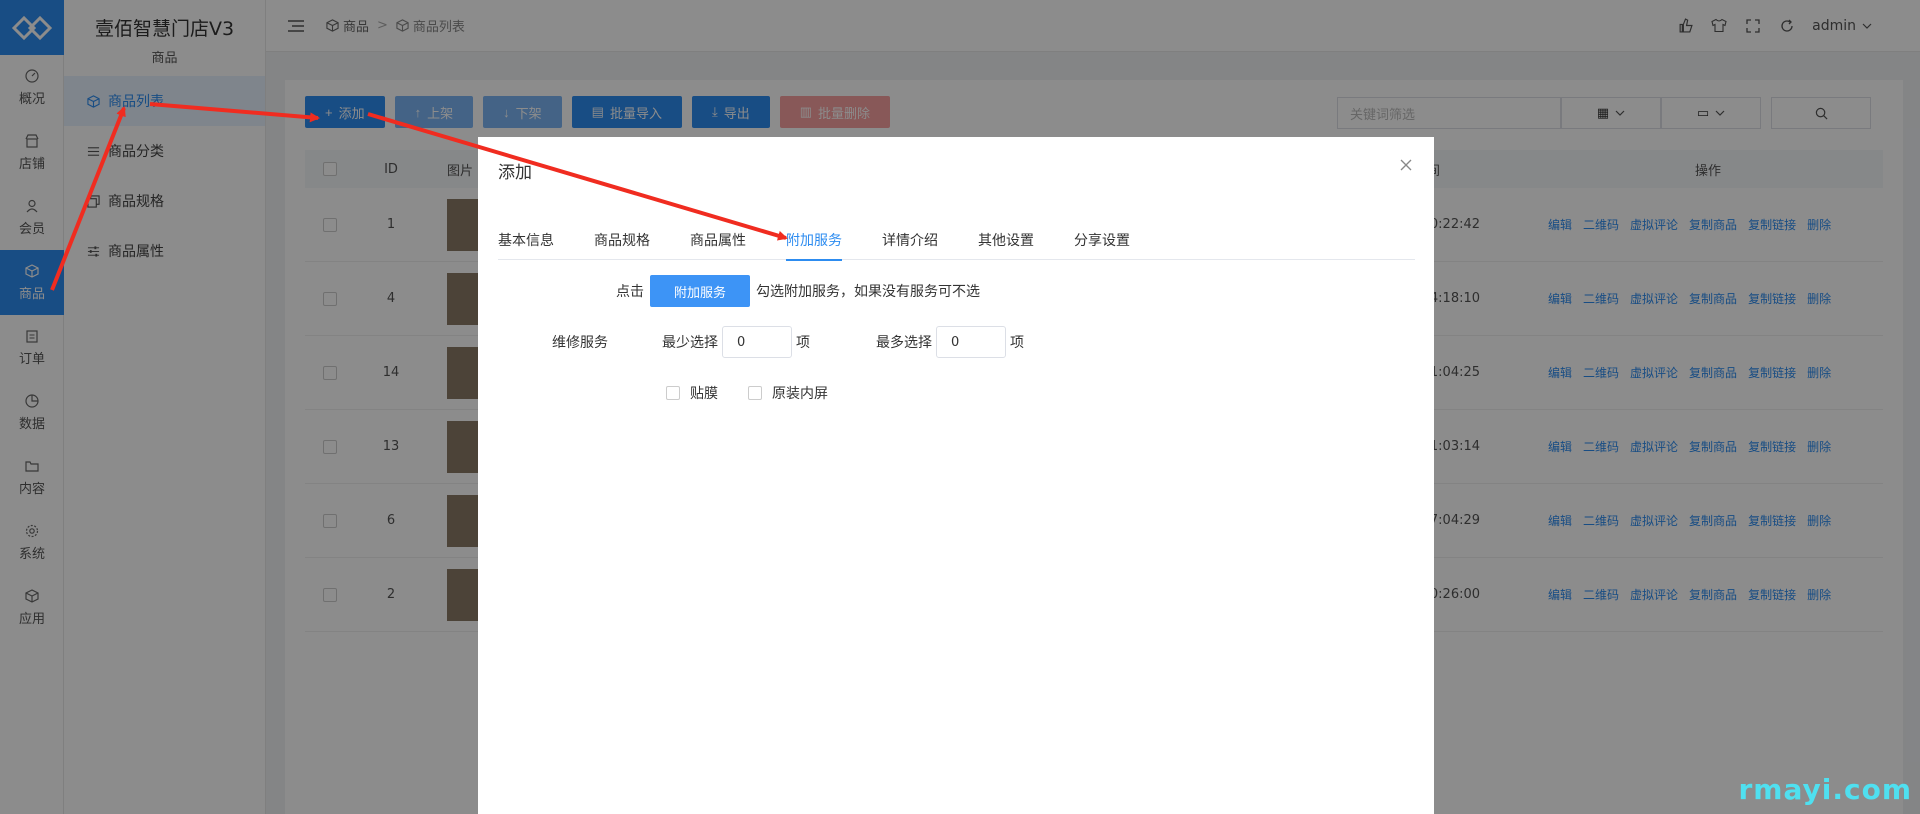  Describe the element at coordinates (580, 343) in the screenshot. I see `service-group-label: 维修服务` at that location.